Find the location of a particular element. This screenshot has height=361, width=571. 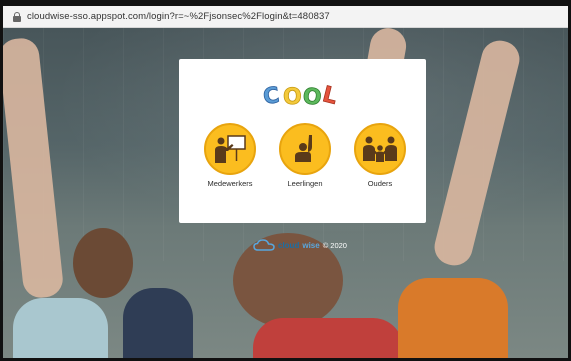

role-ouders-button: Ouders is located at coordinates (380, 155).